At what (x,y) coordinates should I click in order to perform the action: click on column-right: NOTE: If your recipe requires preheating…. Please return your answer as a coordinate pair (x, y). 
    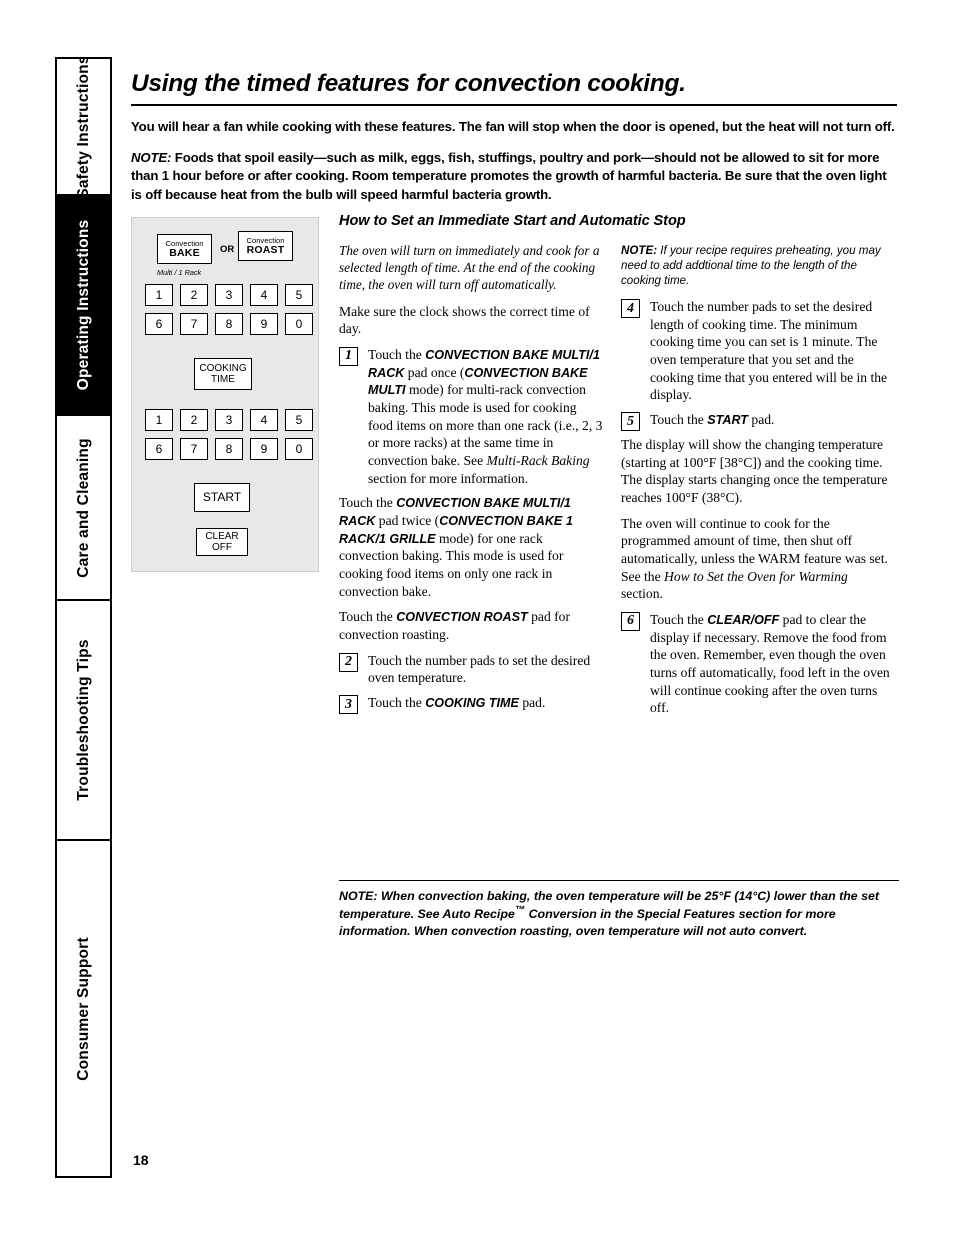
    Looking at the image, I should click on (757, 483).